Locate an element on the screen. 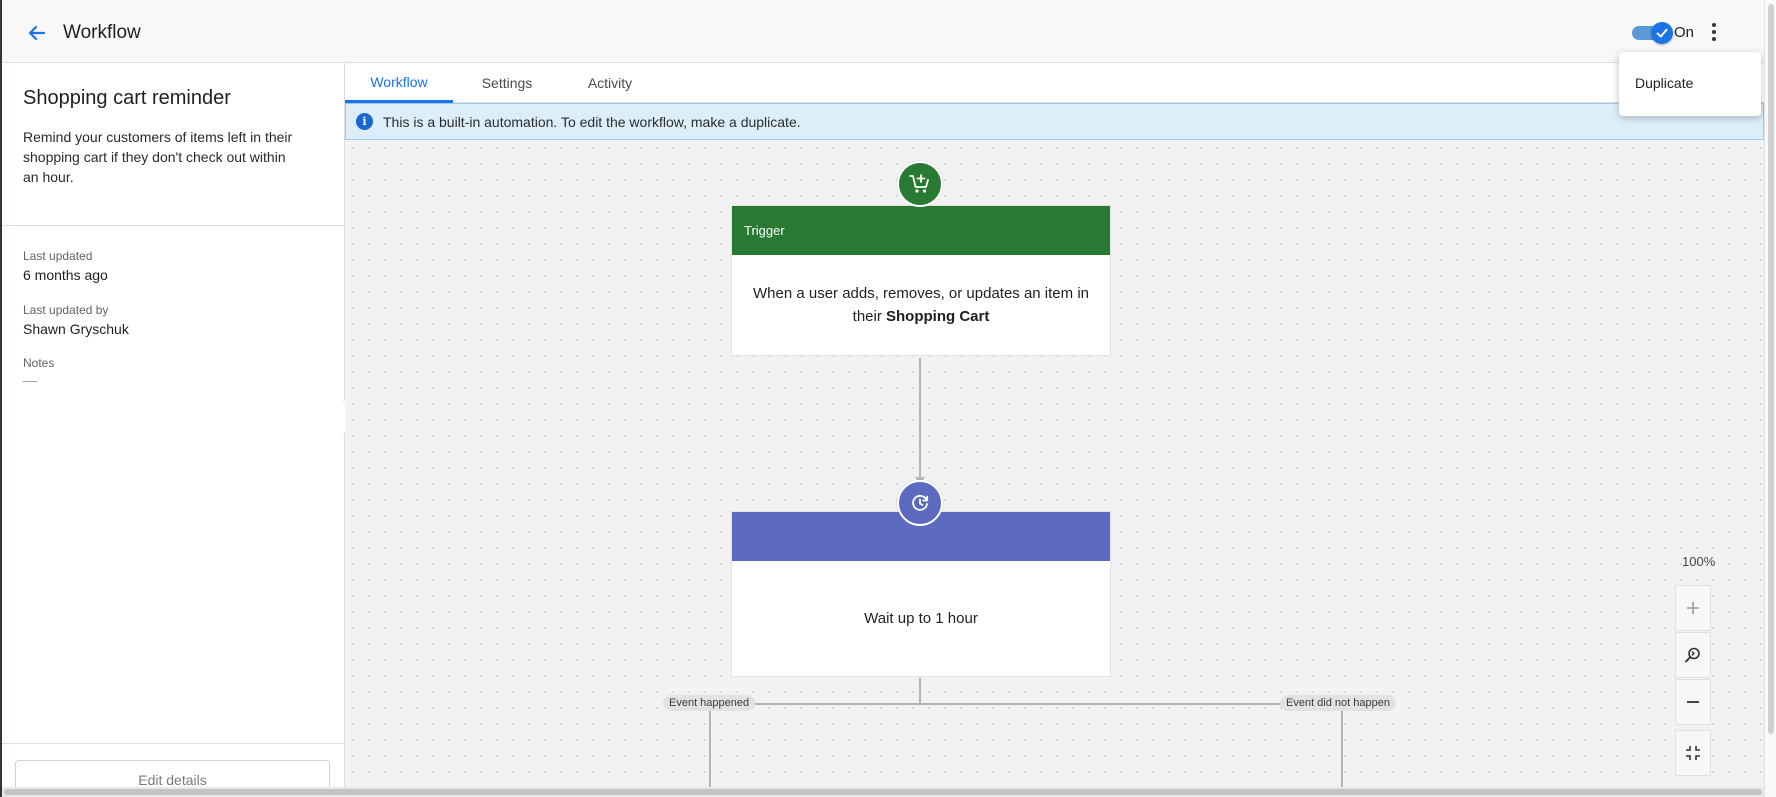  tab-workflow: Workflow is located at coordinates (399, 83).